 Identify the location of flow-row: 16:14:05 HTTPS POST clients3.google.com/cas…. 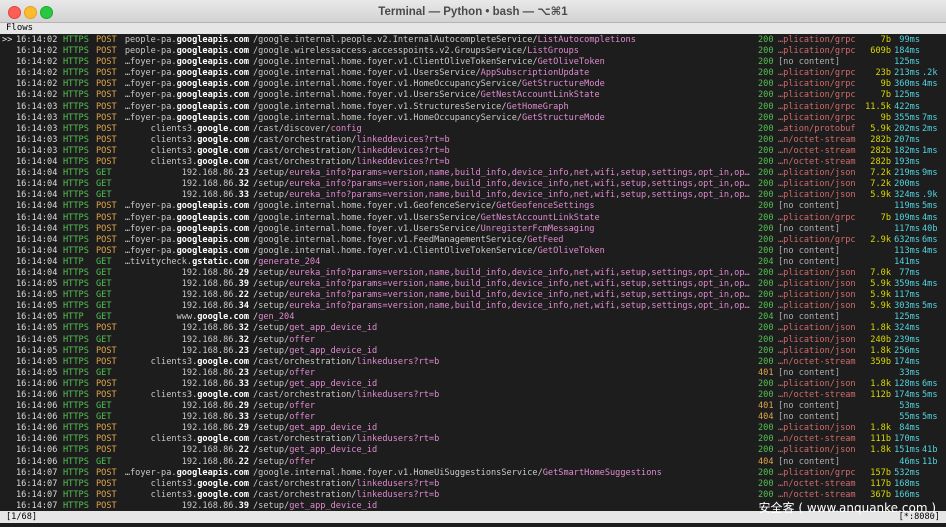
(473, 362).